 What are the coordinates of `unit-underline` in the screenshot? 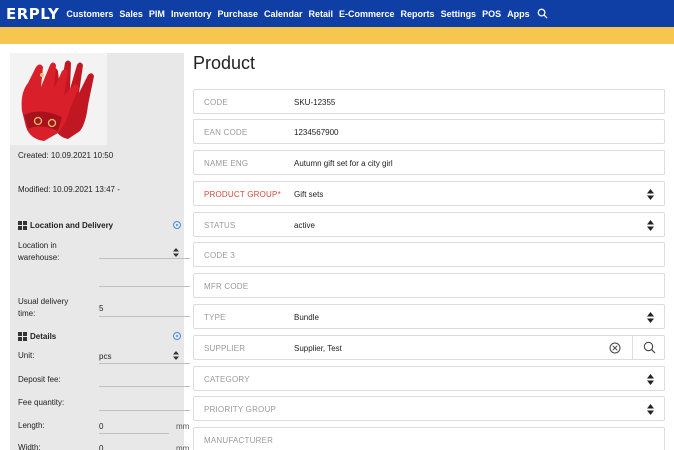 It's located at (144, 363).